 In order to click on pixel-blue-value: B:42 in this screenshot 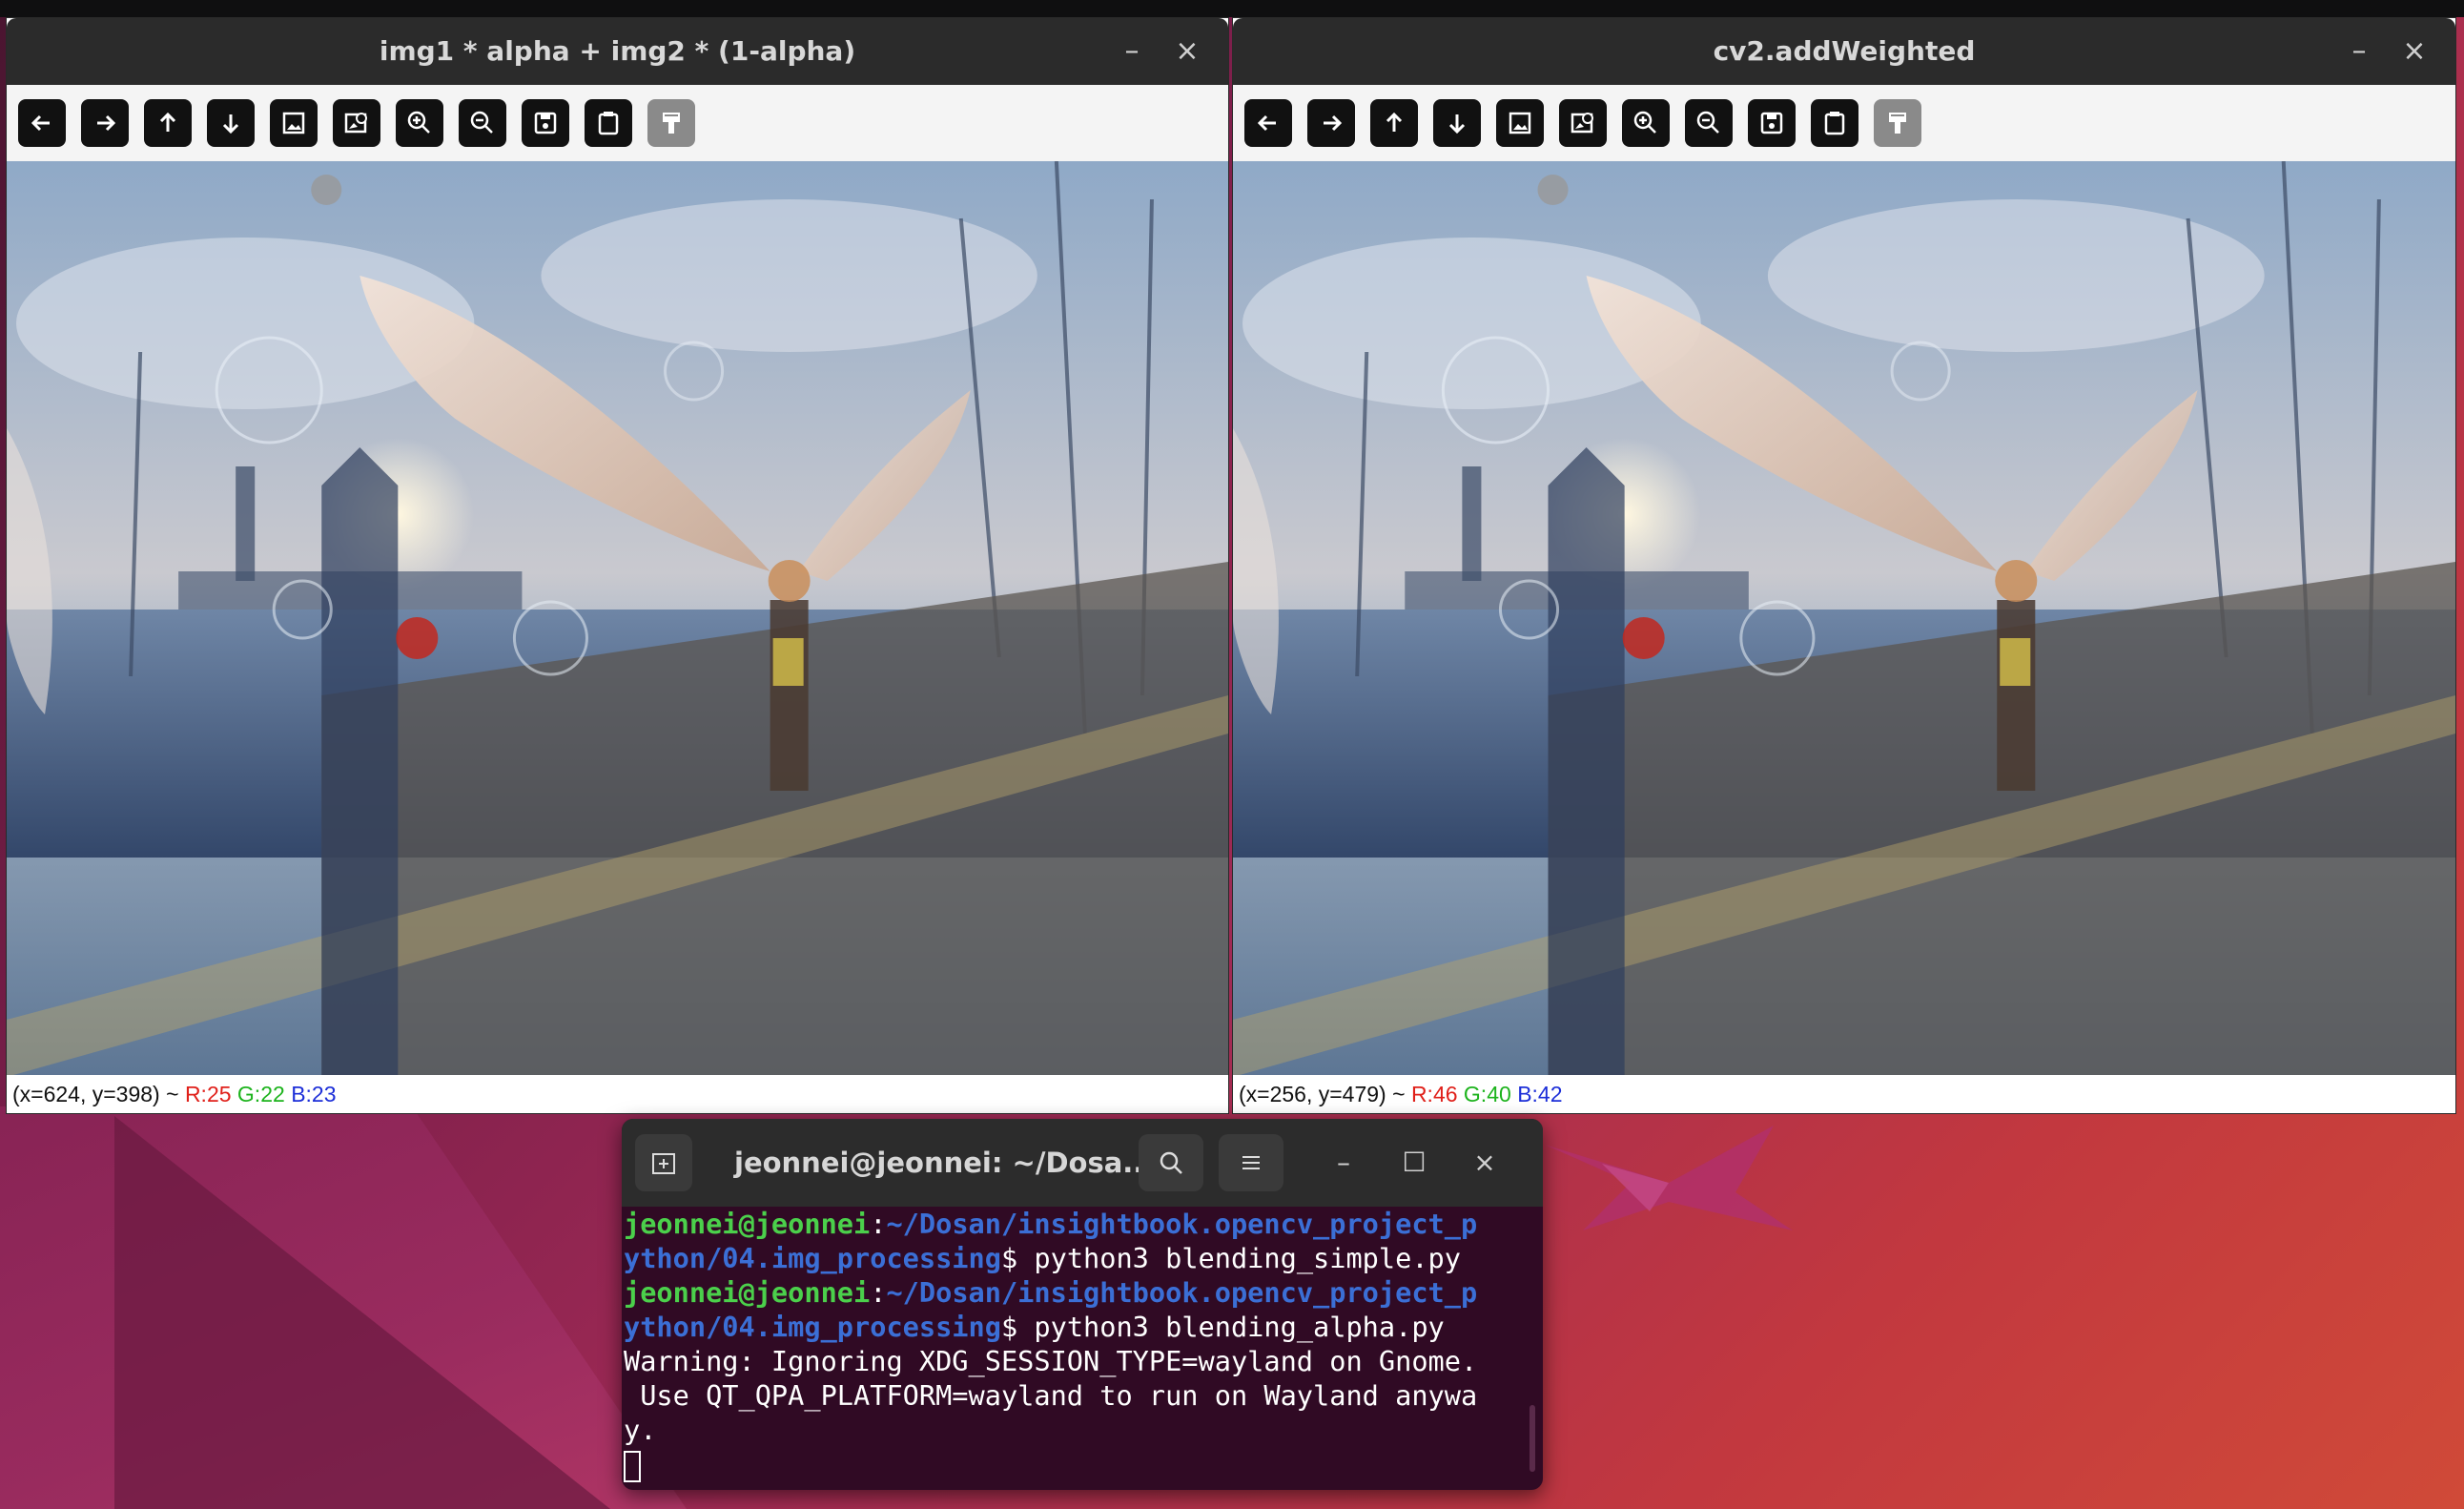, I will do `click(1540, 1094)`.